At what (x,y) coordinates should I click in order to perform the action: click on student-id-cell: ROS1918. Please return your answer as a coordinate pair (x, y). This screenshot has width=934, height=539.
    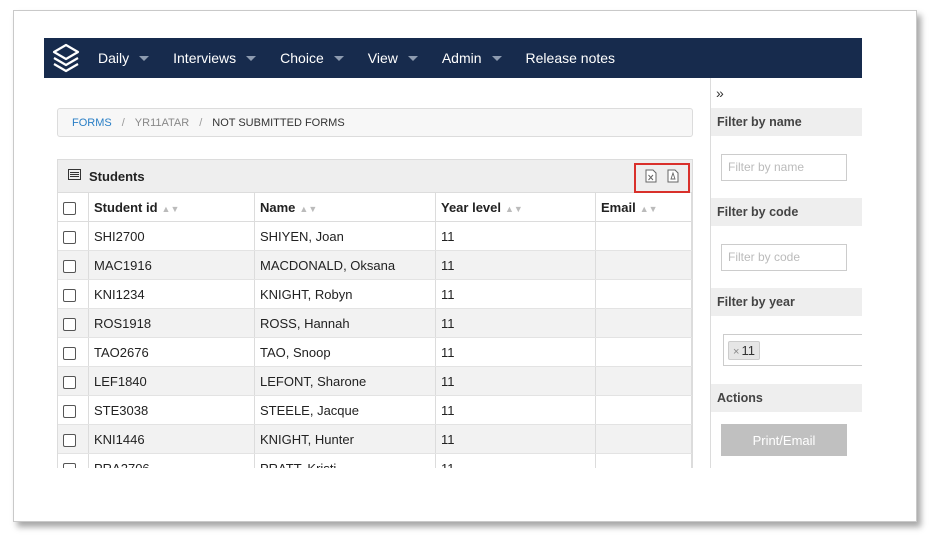
    Looking at the image, I should click on (171, 323).